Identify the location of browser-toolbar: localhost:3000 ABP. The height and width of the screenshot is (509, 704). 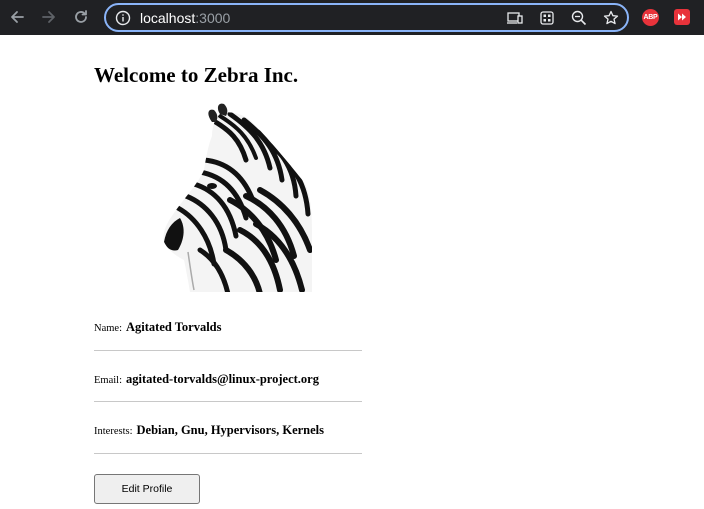
(352, 17).